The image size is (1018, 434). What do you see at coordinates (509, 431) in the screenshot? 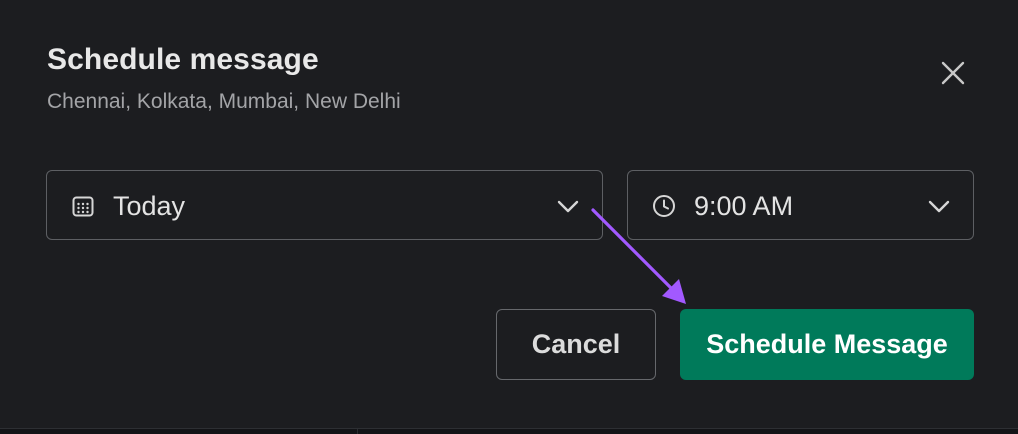
I see `background-strip` at bounding box center [509, 431].